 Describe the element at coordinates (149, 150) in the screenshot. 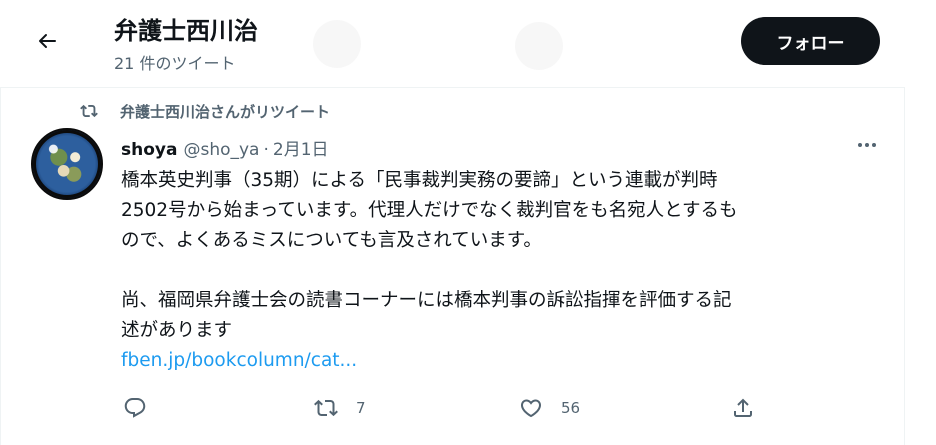

I see `author-name: shoya` at that location.